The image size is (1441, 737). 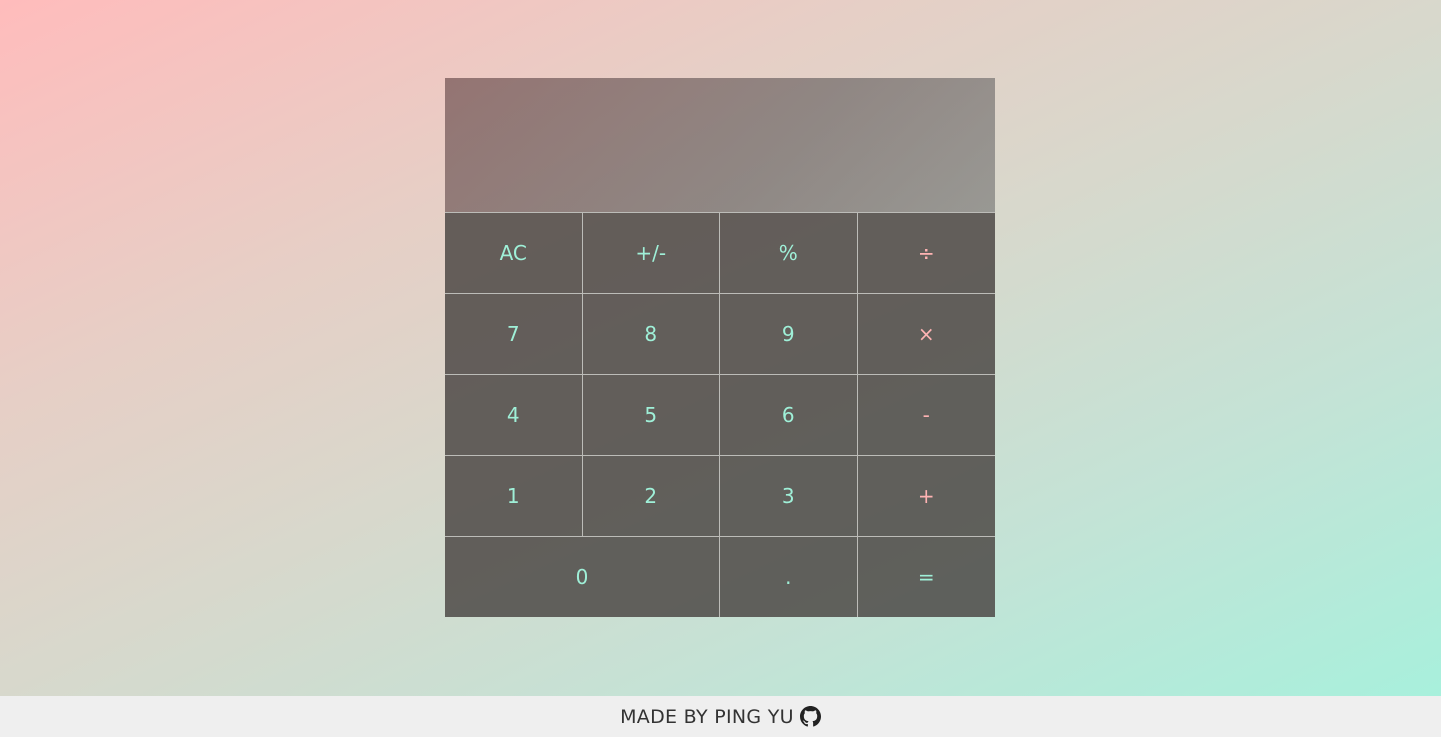 What do you see at coordinates (789, 414) in the screenshot?
I see `digit-6-button: 6` at bounding box center [789, 414].